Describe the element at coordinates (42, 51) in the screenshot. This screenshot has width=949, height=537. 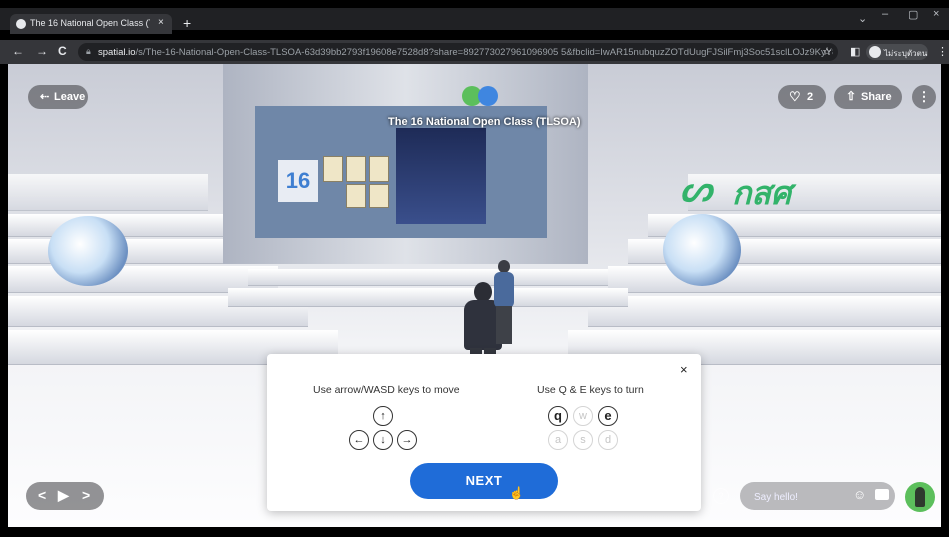
I see `forward-button: →` at that location.